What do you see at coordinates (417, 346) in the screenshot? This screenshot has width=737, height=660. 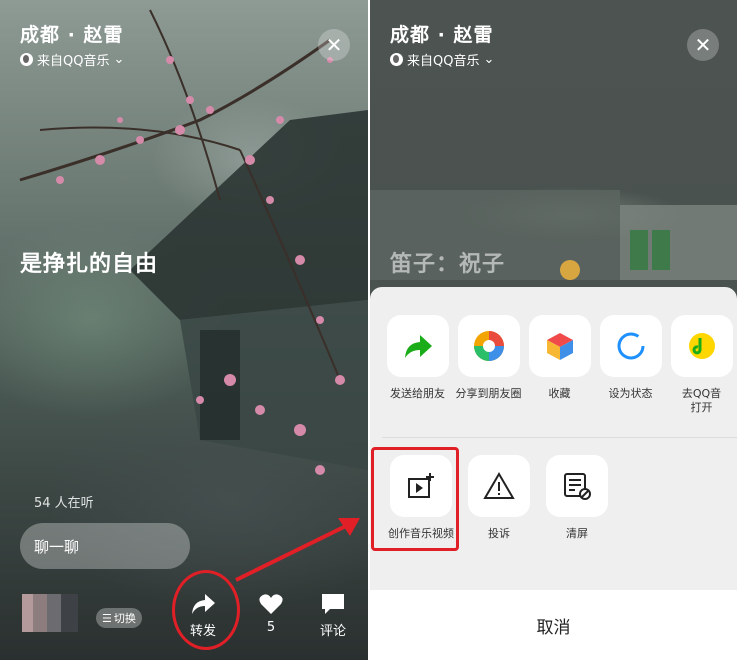 I see `forward-arrow-icon` at bounding box center [417, 346].